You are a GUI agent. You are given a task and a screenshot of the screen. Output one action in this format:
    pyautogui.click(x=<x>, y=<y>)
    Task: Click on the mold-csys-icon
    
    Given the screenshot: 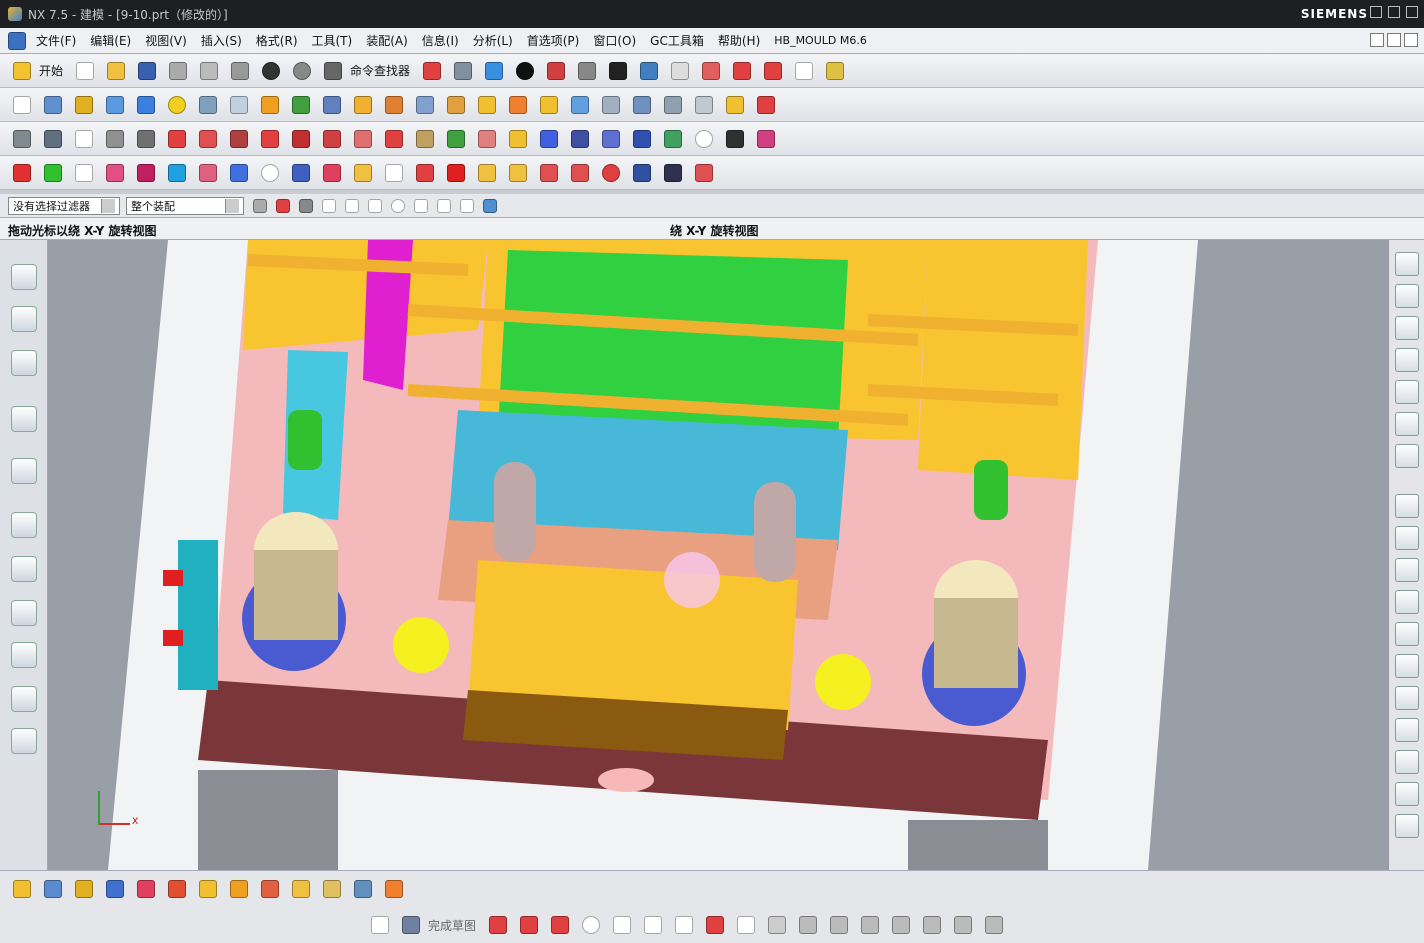 What is the action you would take?
    pyautogui.click(x=53, y=139)
    